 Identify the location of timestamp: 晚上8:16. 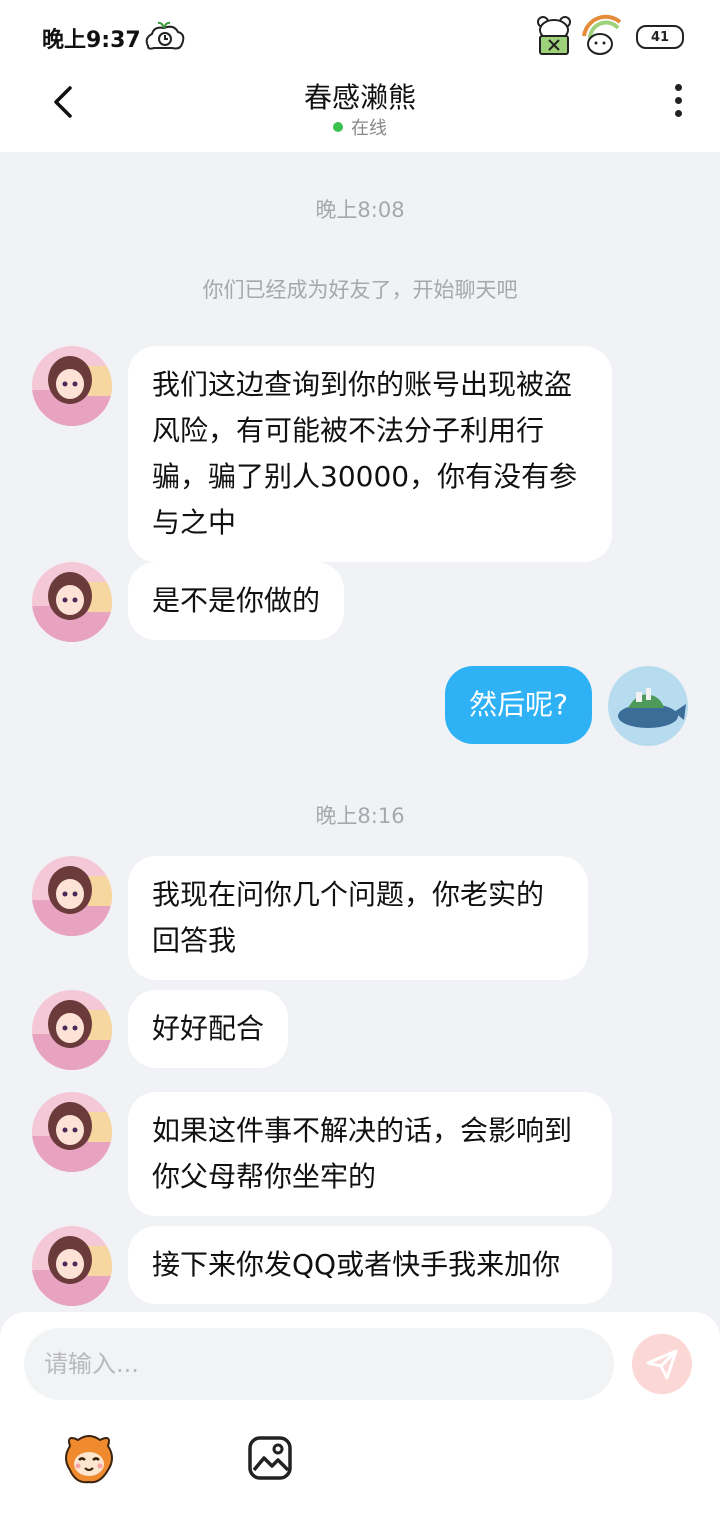
(360, 816).